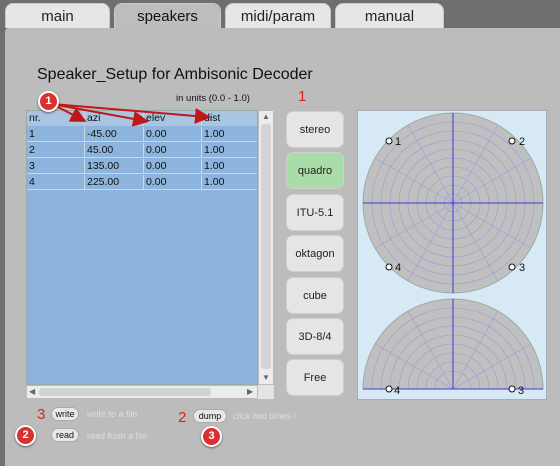 The height and width of the screenshot is (466, 560). Describe the element at coordinates (112, 414) in the screenshot. I see `write-hint: write to a file` at that location.